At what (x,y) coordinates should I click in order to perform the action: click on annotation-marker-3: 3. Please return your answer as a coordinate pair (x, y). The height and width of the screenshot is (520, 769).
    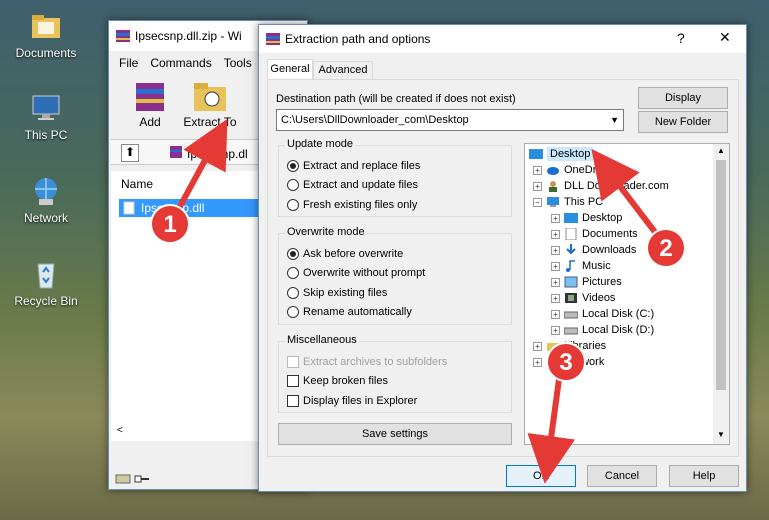
    Looking at the image, I should click on (566, 362).